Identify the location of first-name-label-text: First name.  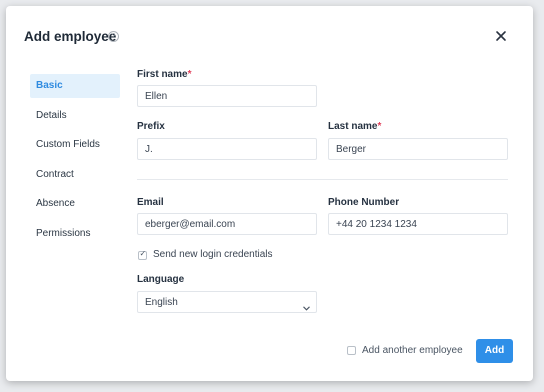
(162, 74).